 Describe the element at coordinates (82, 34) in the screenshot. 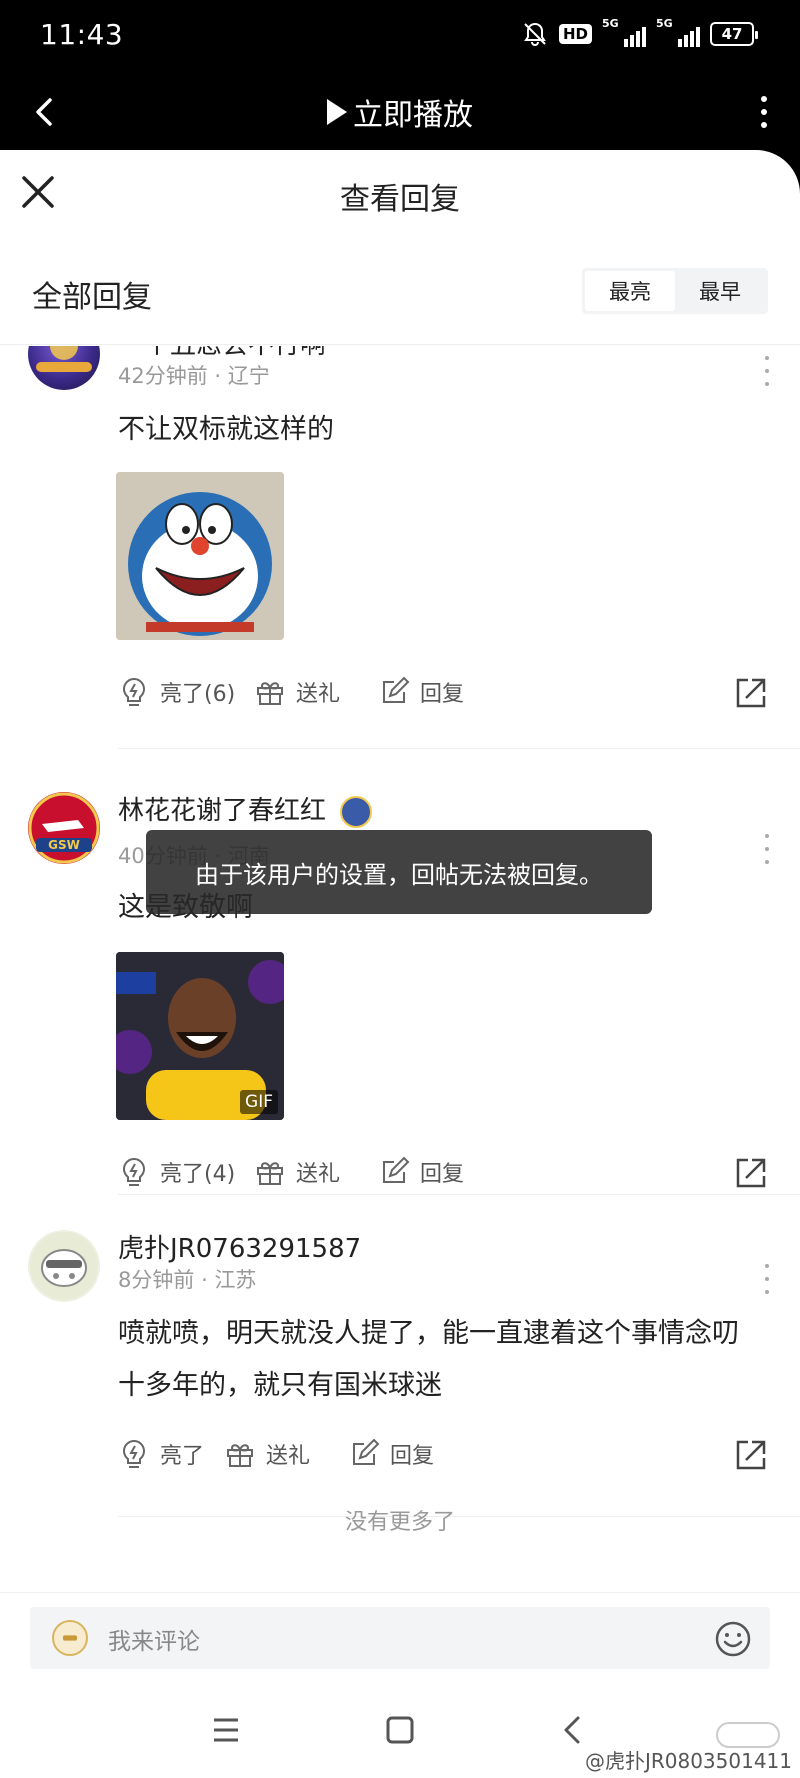

I see `status-time: 11:43` at that location.